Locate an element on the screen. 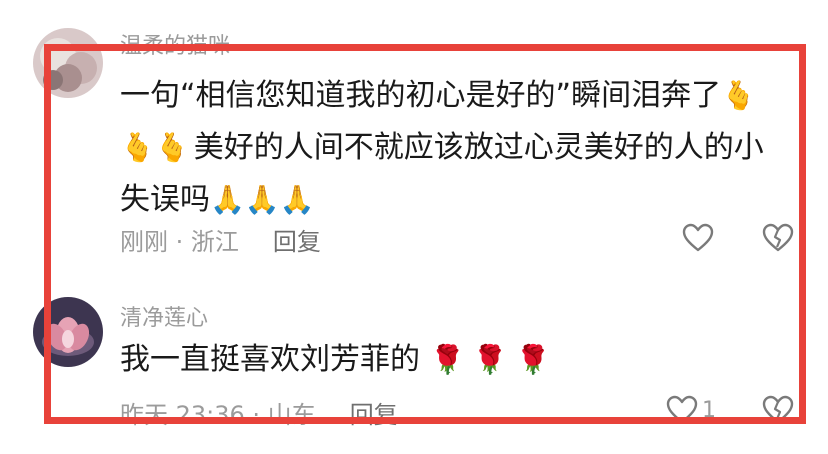  finger-heart-emoji: 🫰🫰 is located at coordinates (155, 147).